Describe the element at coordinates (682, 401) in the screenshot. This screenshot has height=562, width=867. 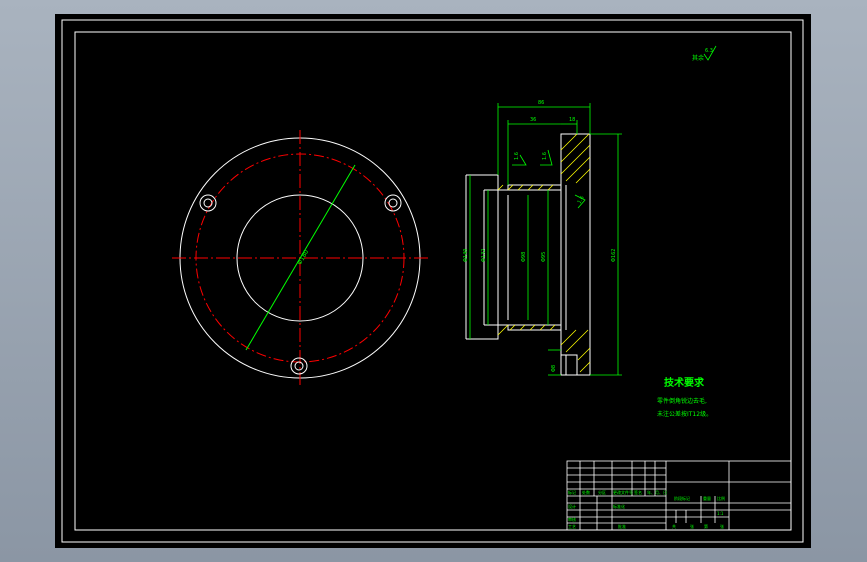
I see `tech-requirement-line-1: 零件倒角锐边去毛,` at that location.